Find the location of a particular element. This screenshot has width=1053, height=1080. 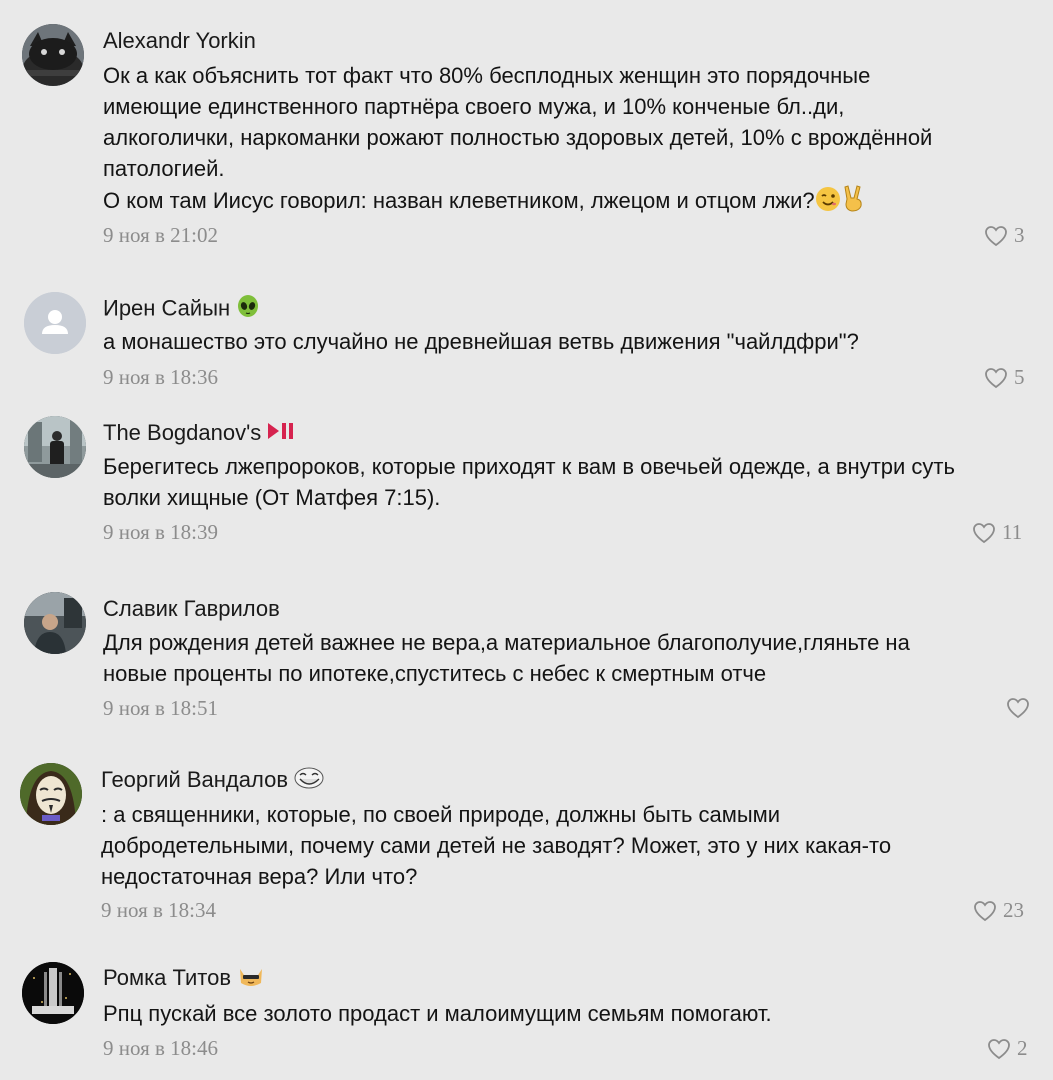

comment-text-line: волки хищные (От Матфея 7:15). is located at coordinates (272, 497).